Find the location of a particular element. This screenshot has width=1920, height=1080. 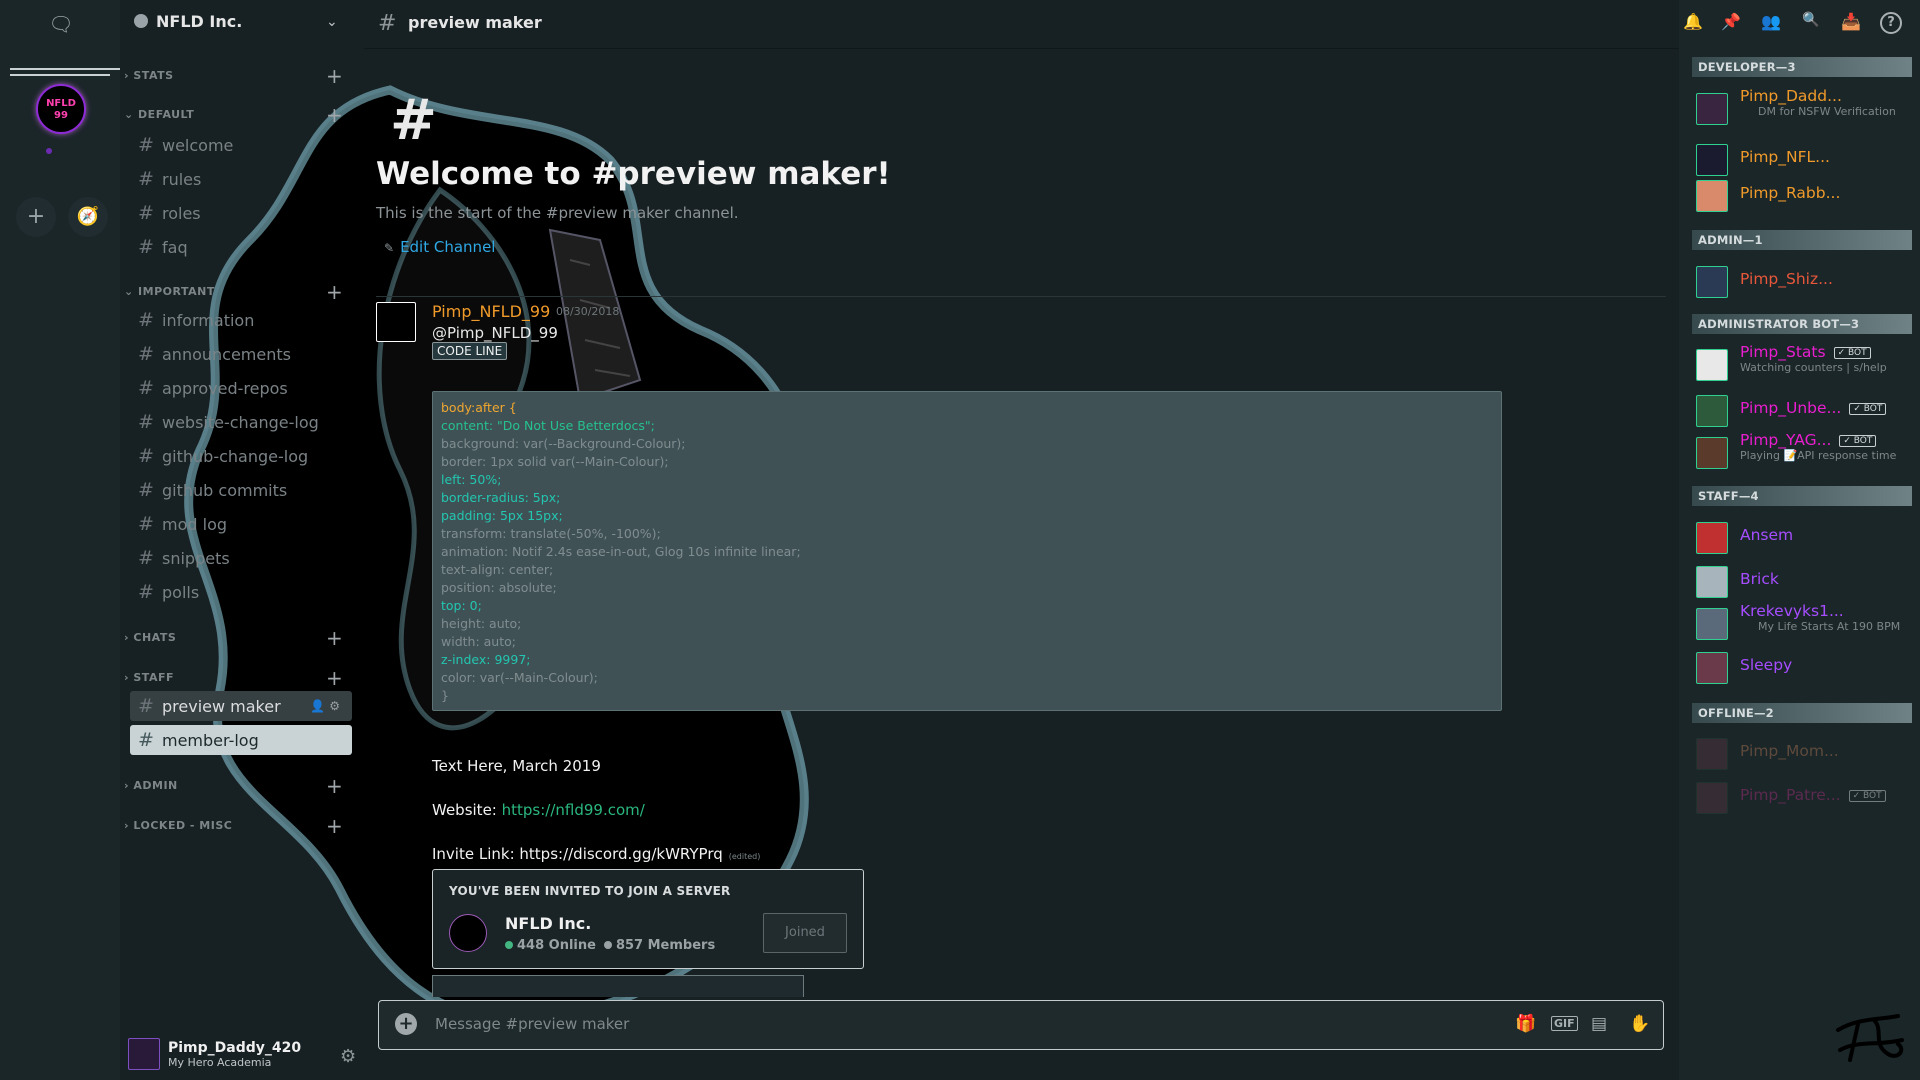

user-avatar is located at coordinates (144, 1054).